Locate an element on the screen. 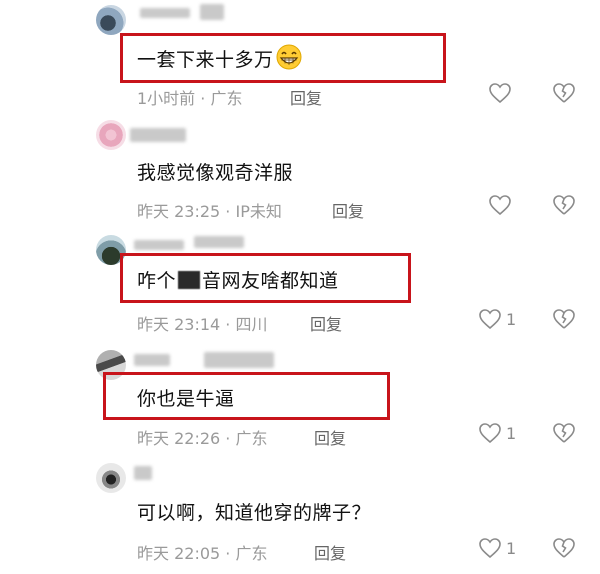  comment-meta: 昨天 23:14 · 四川 is located at coordinates (202, 324).